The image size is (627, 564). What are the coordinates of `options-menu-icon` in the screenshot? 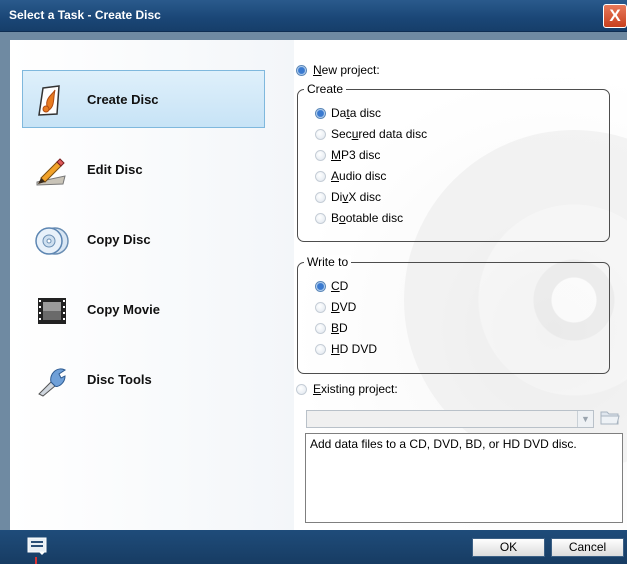 It's located at (37, 546).